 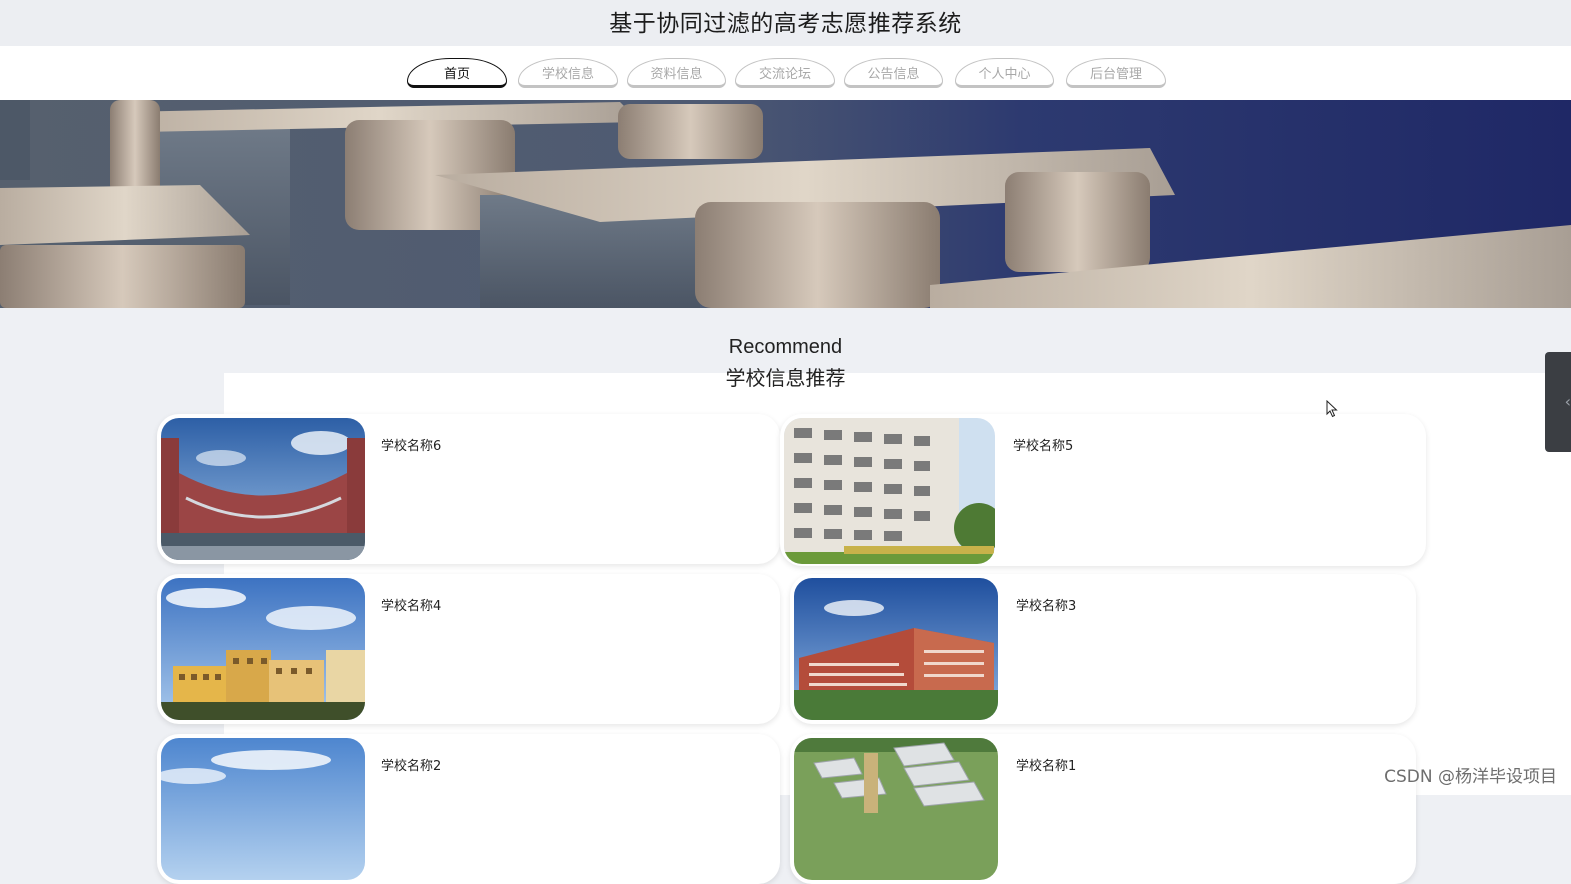 I want to click on site-title: 基于协同过滤的高考志愿推荐系统, so click(x=785, y=24).